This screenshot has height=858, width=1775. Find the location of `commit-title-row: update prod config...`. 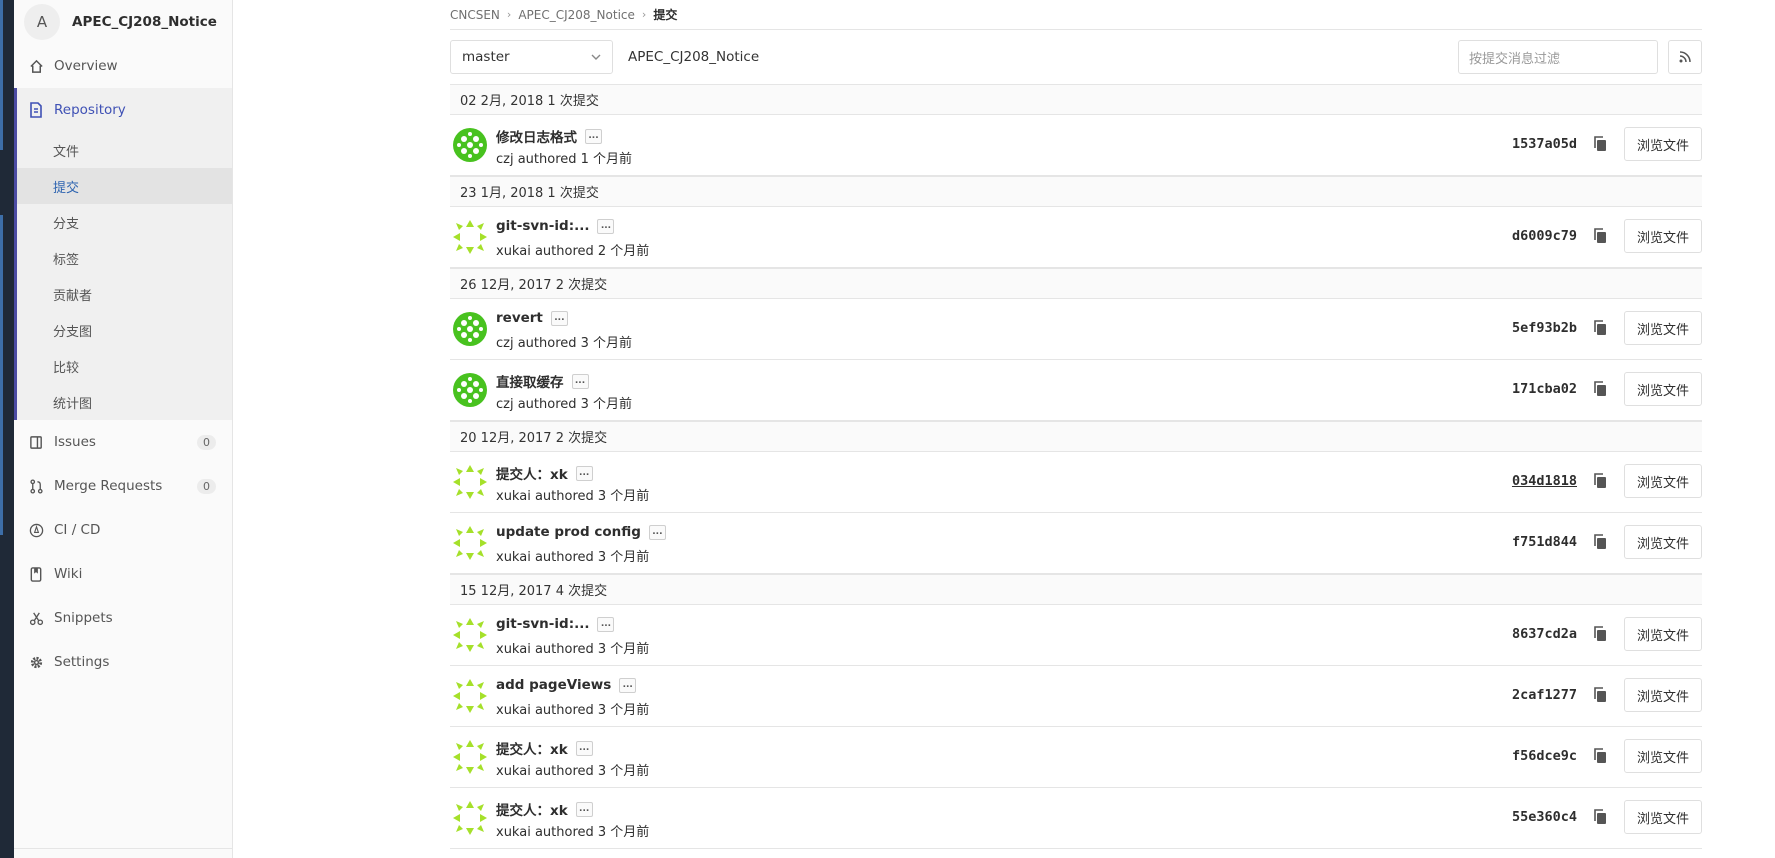

commit-title-row: update prod config... is located at coordinates (581, 532).